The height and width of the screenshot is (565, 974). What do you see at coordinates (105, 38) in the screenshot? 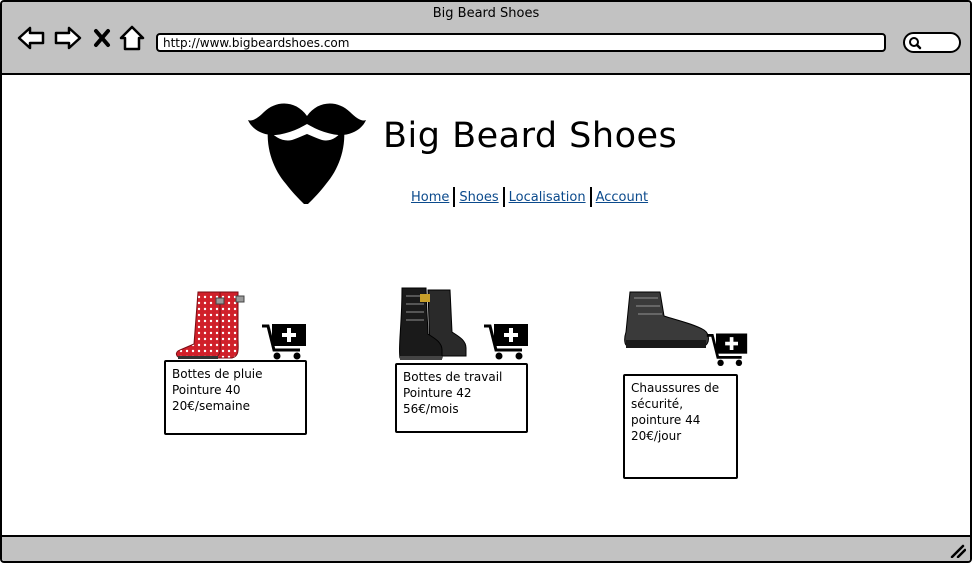
I see `close-icon` at bounding box center [105, 38].